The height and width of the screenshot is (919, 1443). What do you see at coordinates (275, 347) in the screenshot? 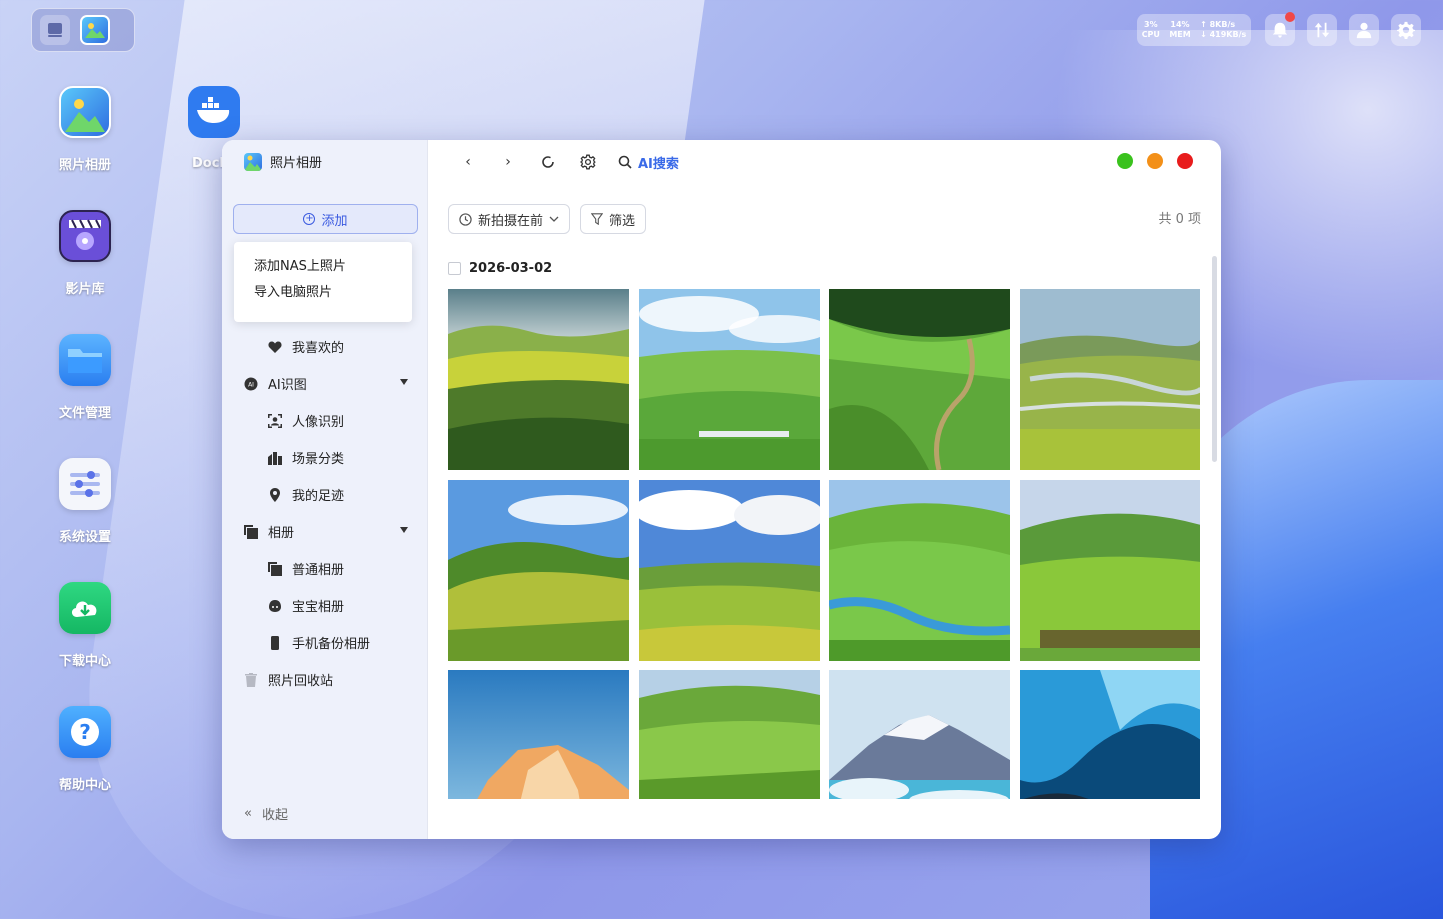
I see `heart-icon` at bounding box center [275, 347].